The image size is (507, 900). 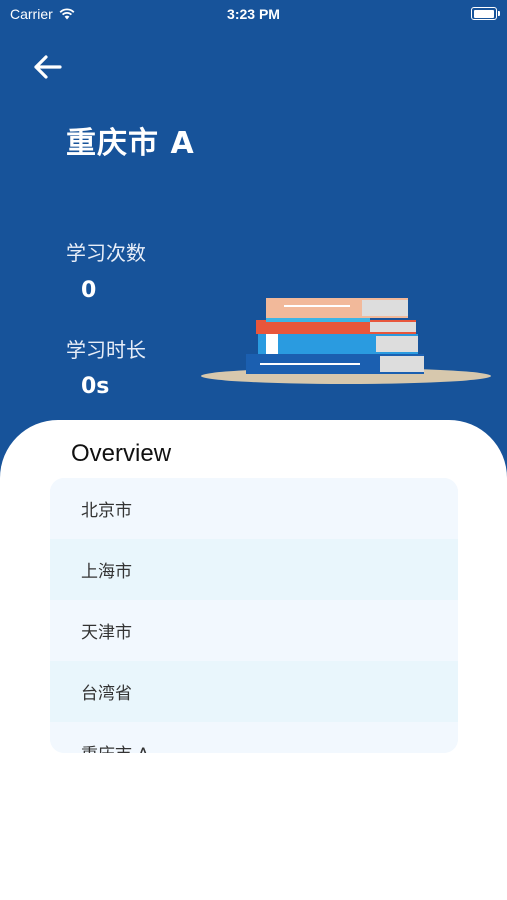 I want to click on arrow-left-icon, so click(x=48, y=67).